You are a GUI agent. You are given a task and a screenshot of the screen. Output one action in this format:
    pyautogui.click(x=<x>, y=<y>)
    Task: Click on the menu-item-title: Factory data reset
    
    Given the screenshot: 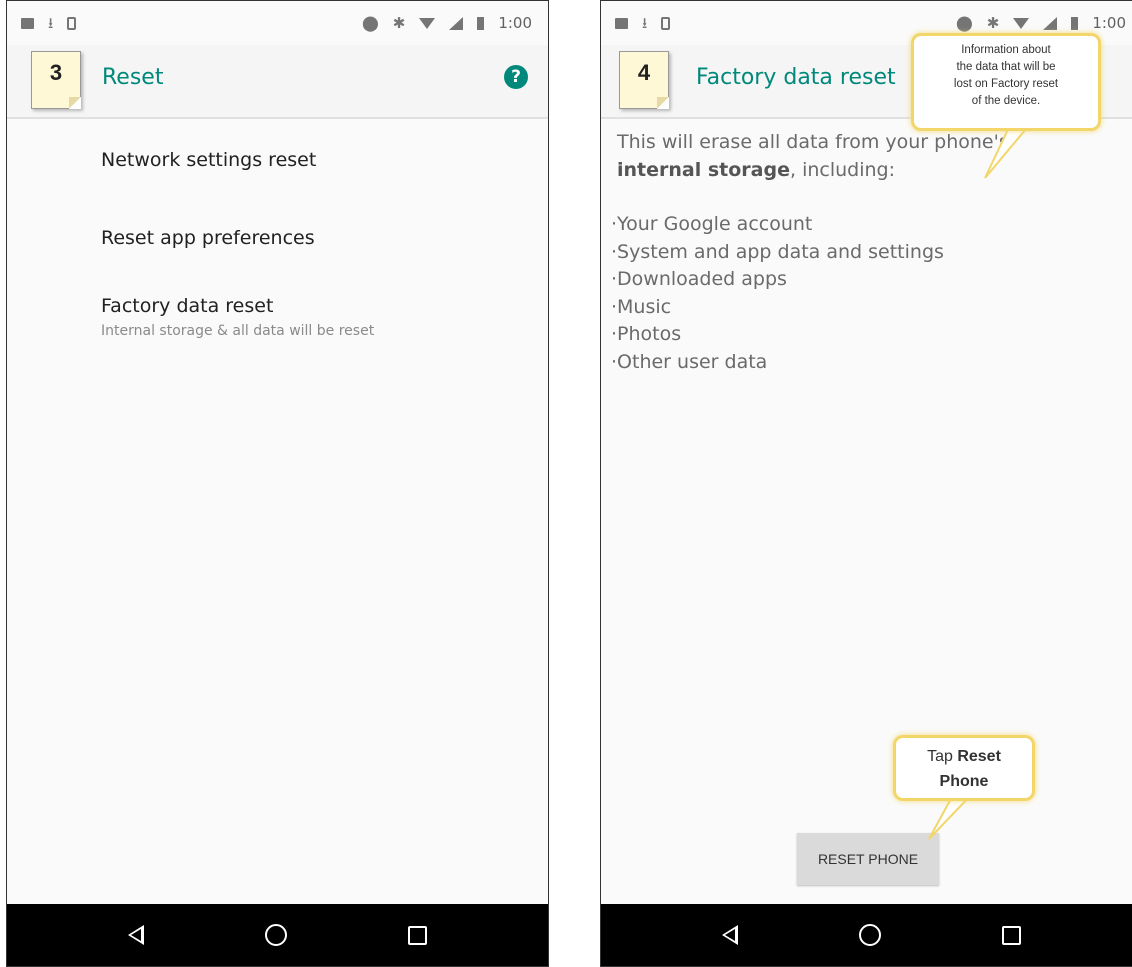 What is the action you would take?
    pyautogui.click(x=187, y=306)
    